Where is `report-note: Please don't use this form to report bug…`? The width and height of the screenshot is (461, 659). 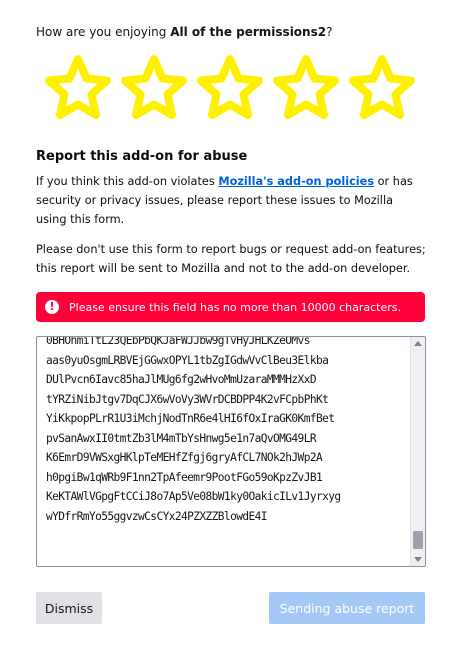
report-note: Please don't use this form to report bug… is located at coordinates (231, 259).